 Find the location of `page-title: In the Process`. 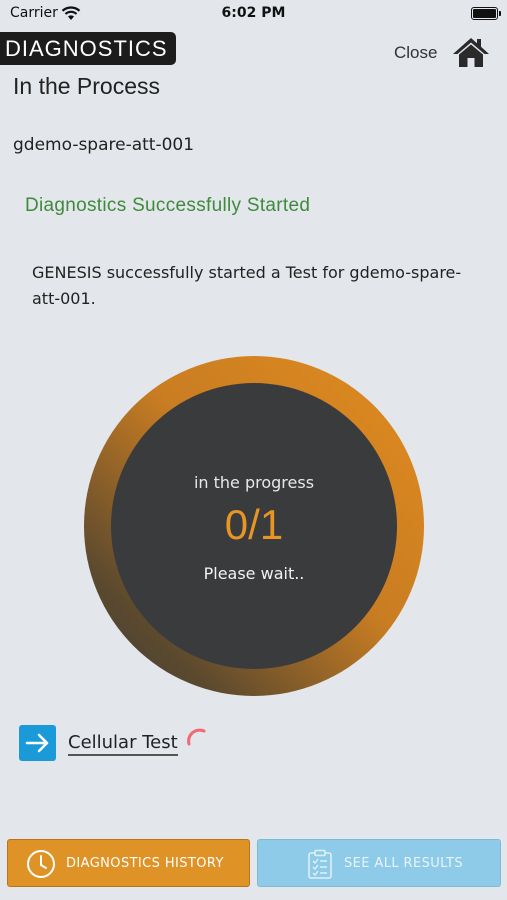

page-title: In the Process is located at coordinates (87, 86).